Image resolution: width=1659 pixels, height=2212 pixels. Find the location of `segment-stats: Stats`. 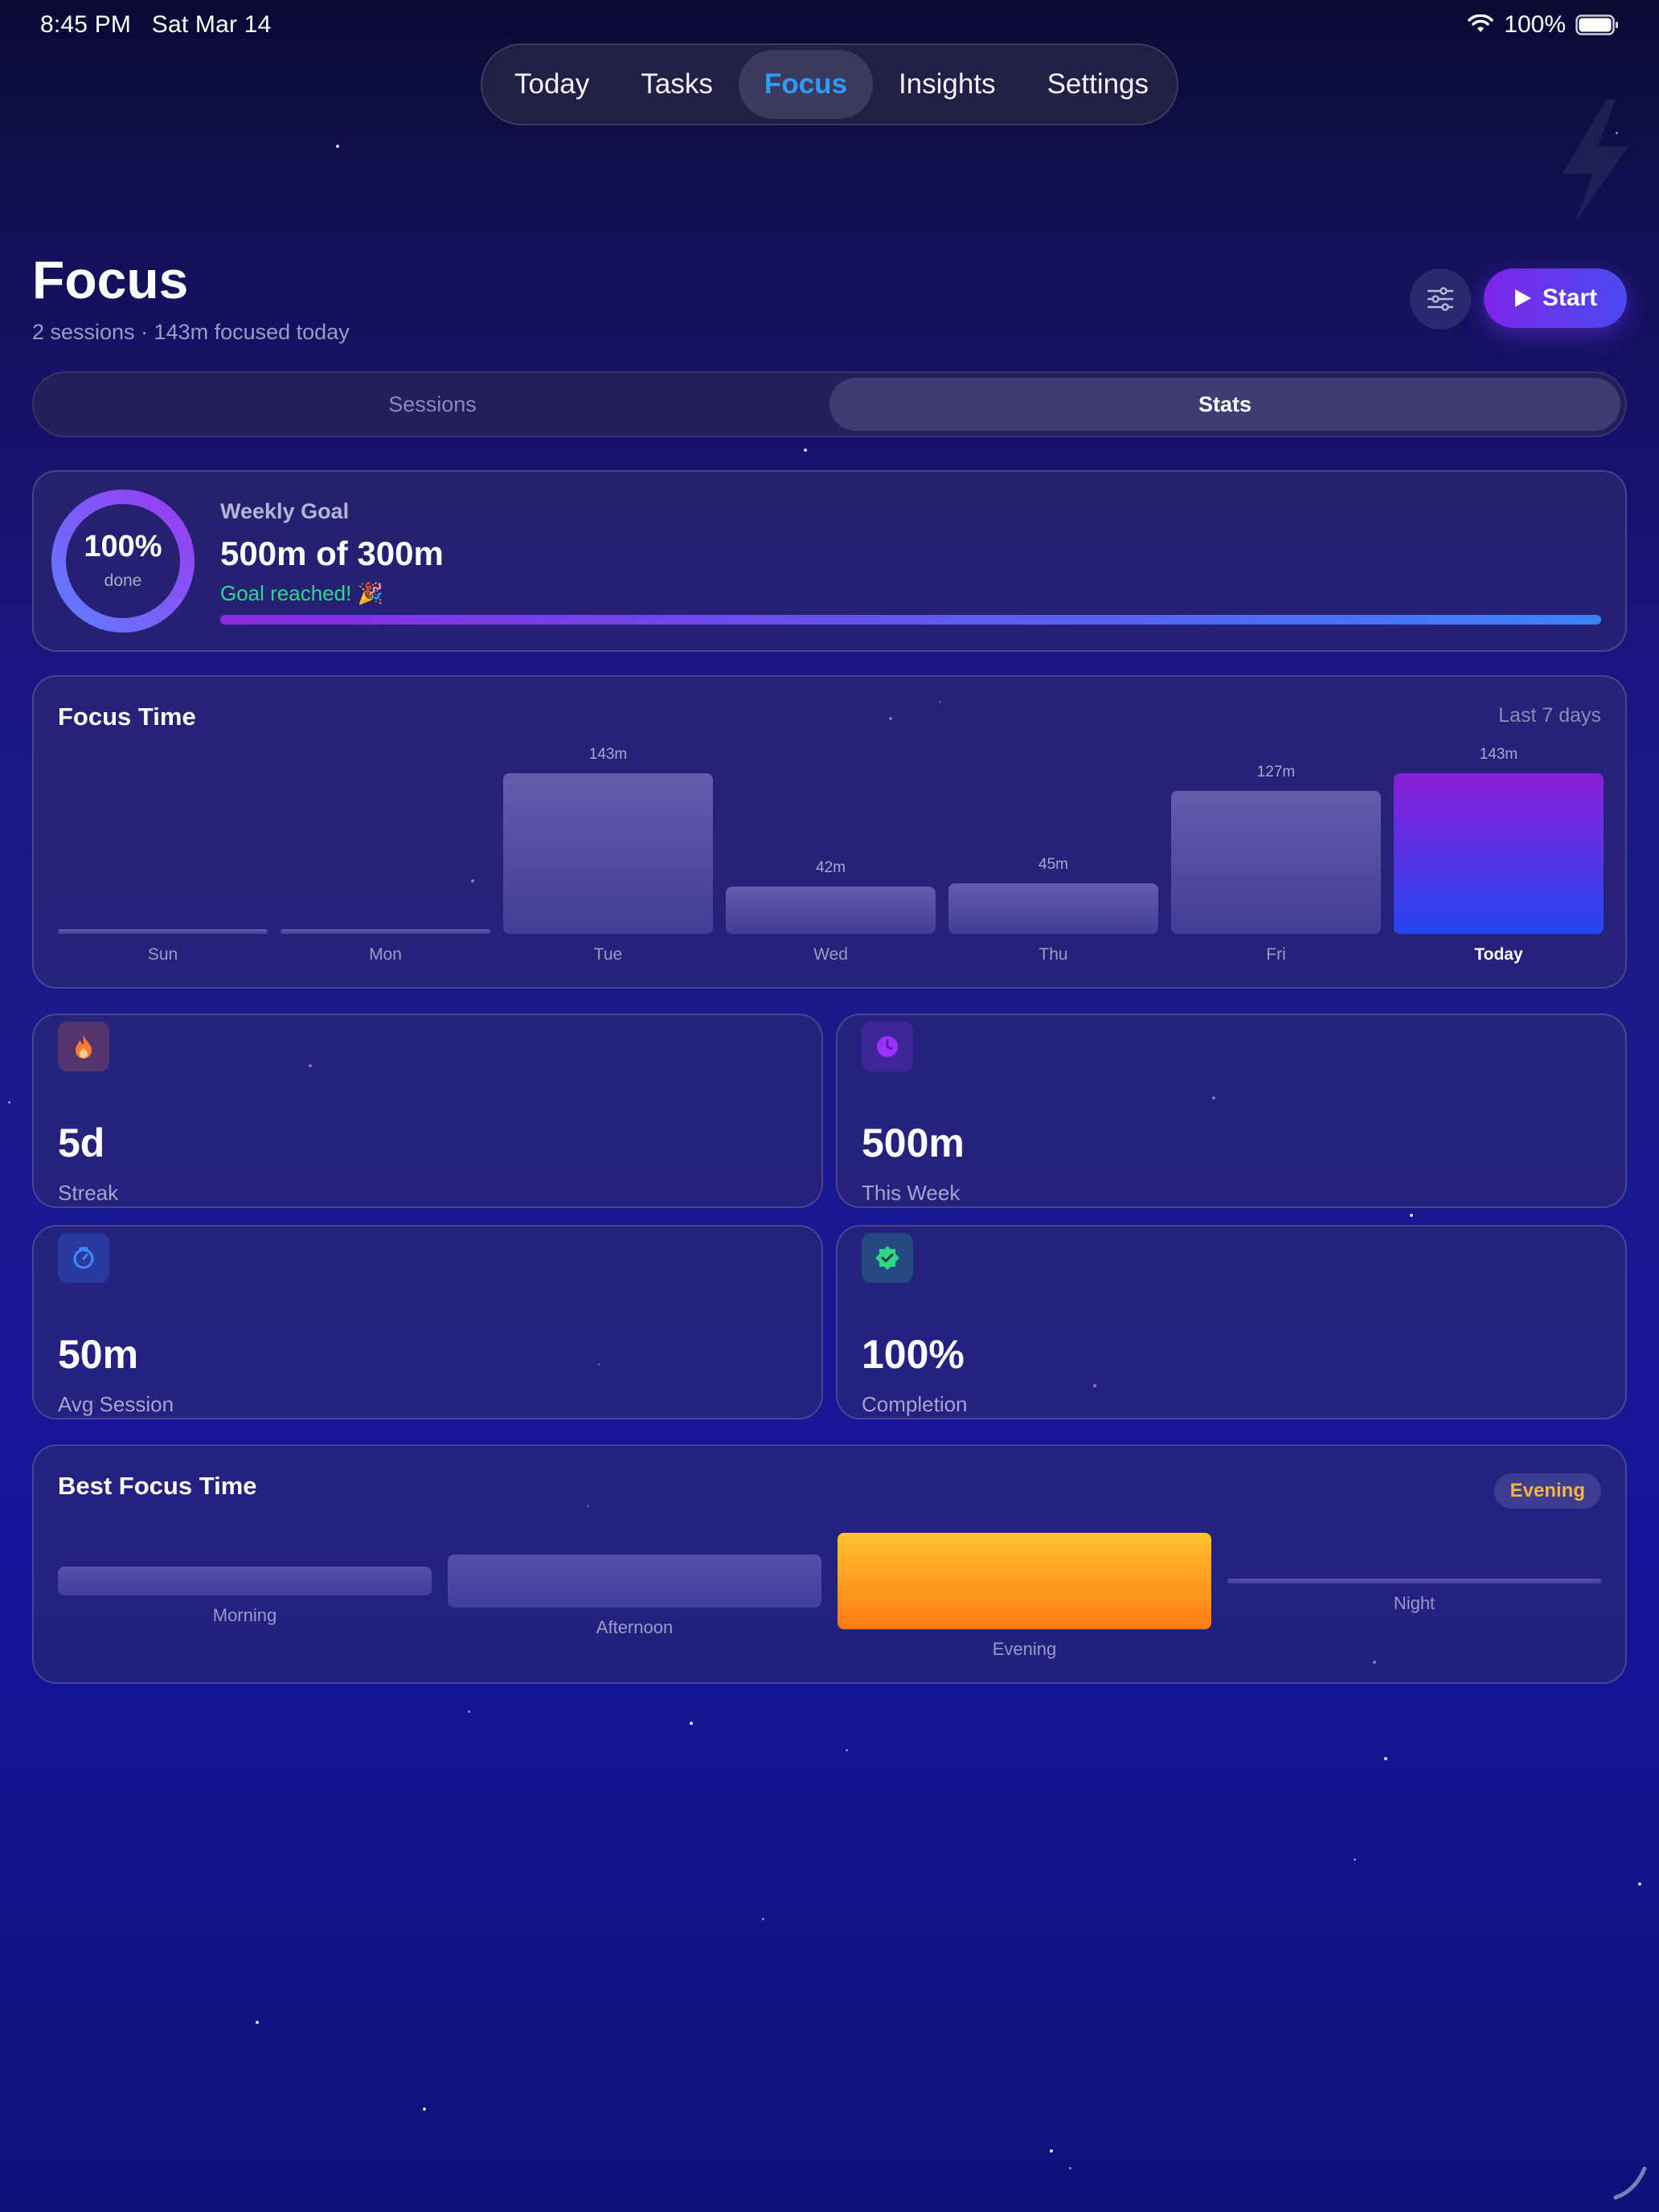

segment-stats: Stats is located at coordinates (1225, 404).